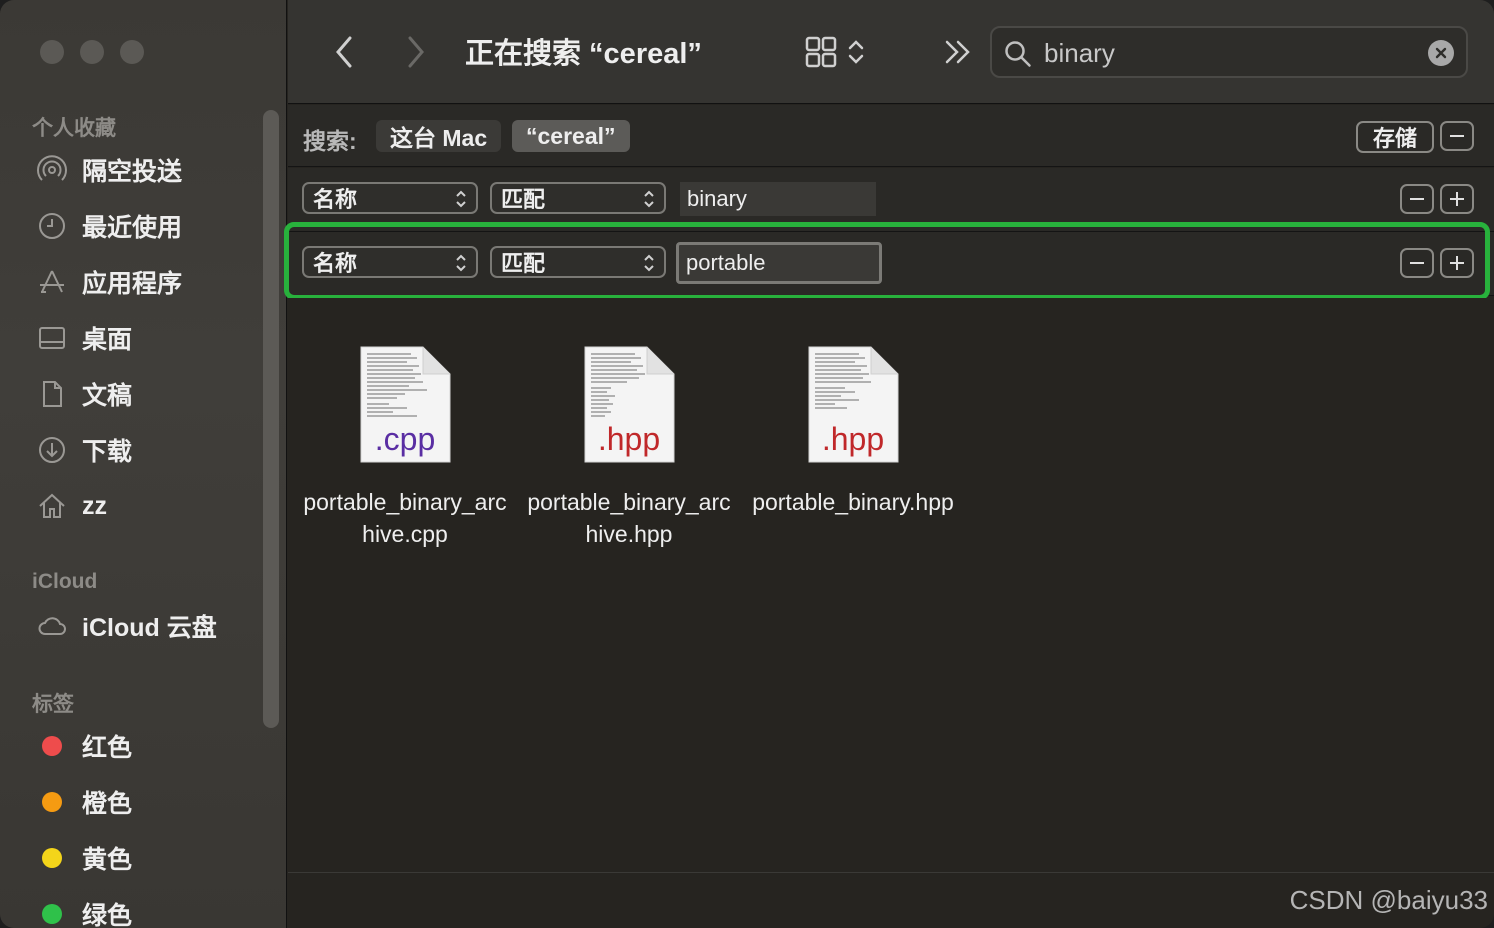 This screenshot has width=1494, height=928. What do you see at coordinates (52, 802) in the screenshot?
I see `orange-tag-dot-icon` at bounding box center [52, 802].